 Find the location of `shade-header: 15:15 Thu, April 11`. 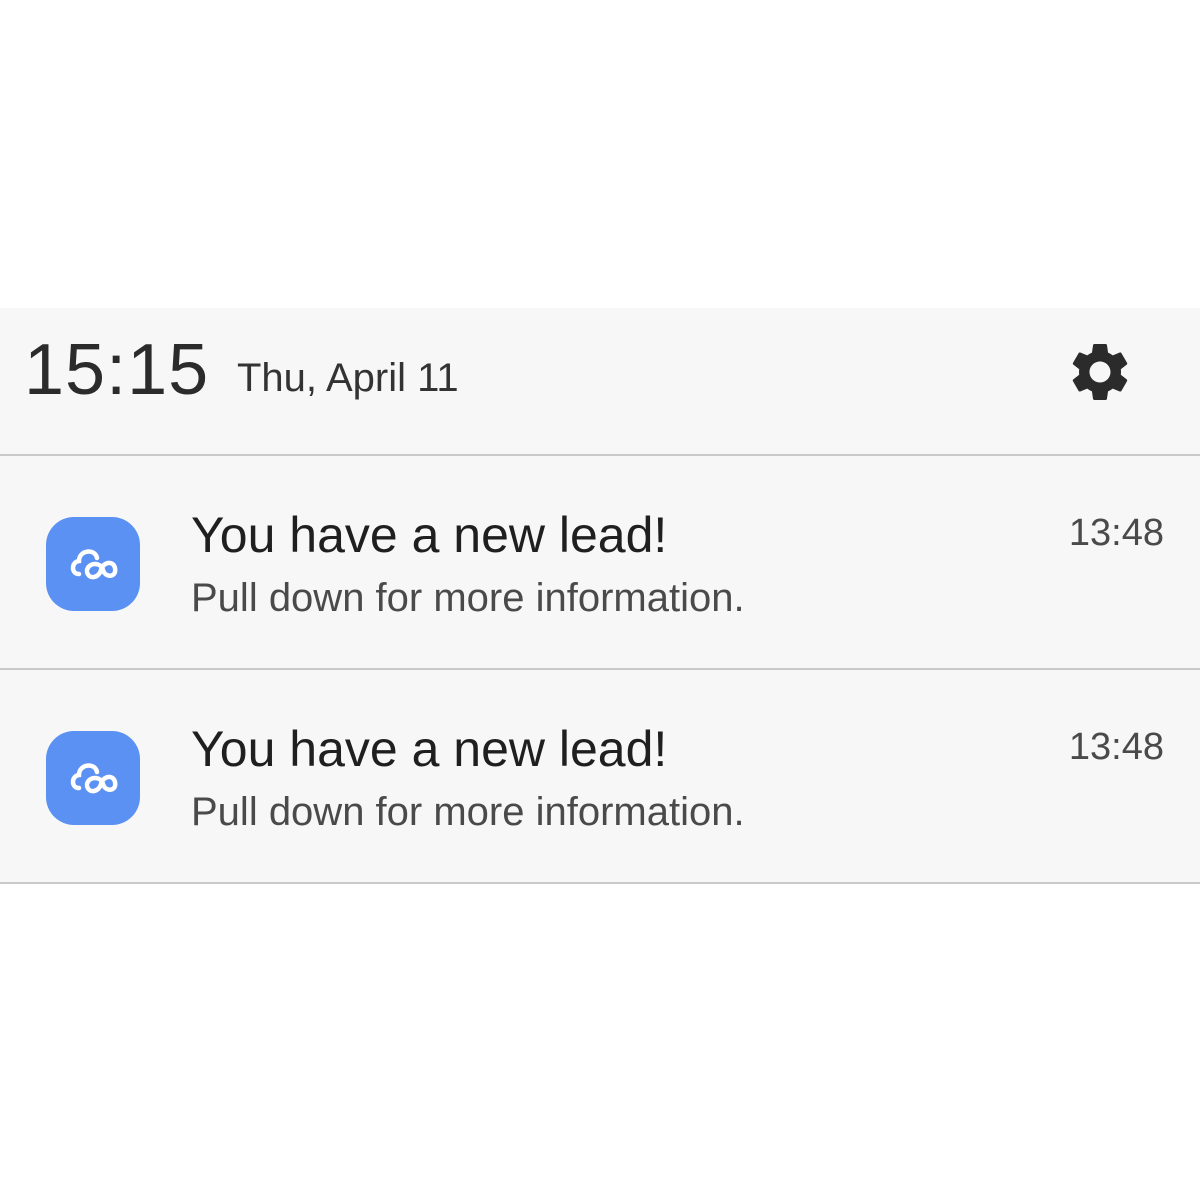

shade-header: 15:15 Thu, April 11 is located at coordinates (600, 382).